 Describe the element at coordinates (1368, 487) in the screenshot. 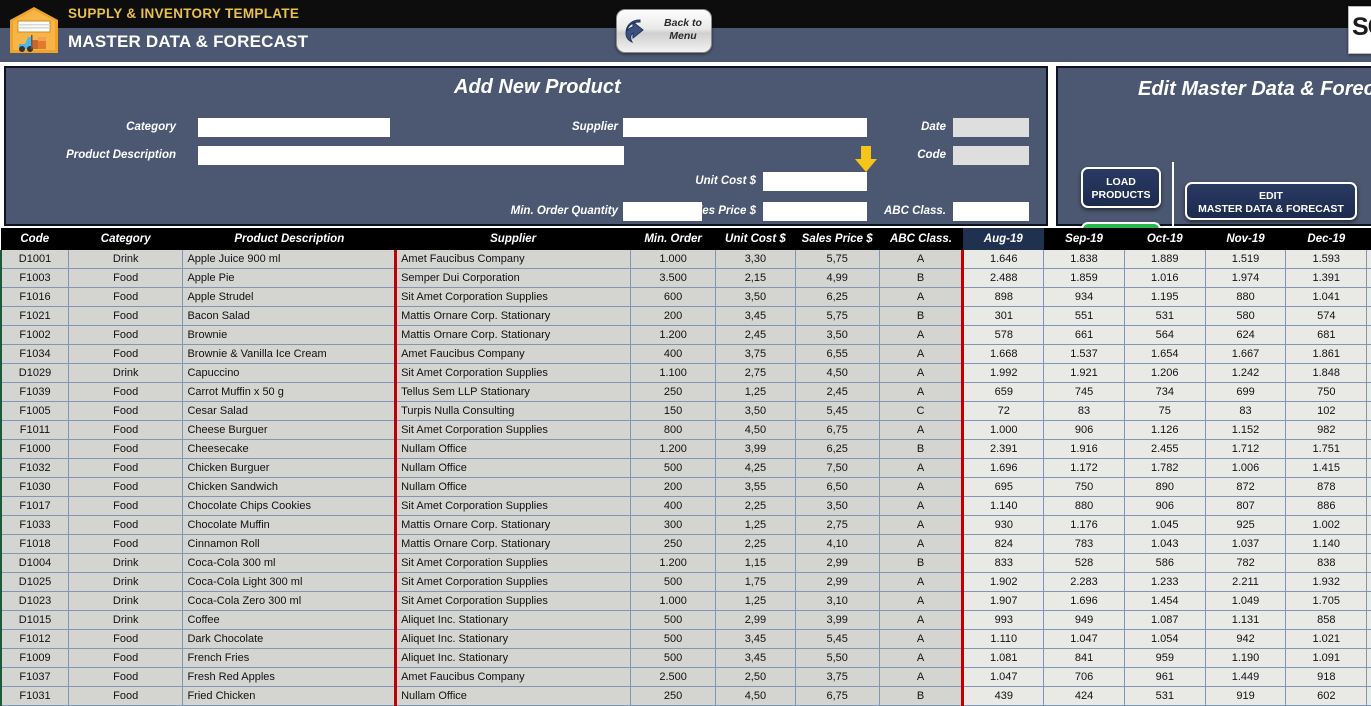

I see `cell-jan-20: 606` at that location.